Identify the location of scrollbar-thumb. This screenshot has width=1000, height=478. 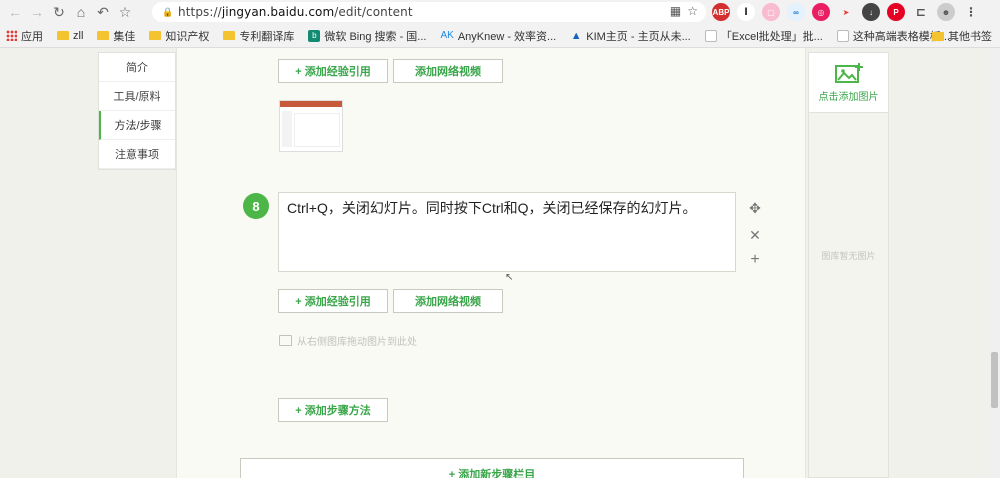
(994, 380).